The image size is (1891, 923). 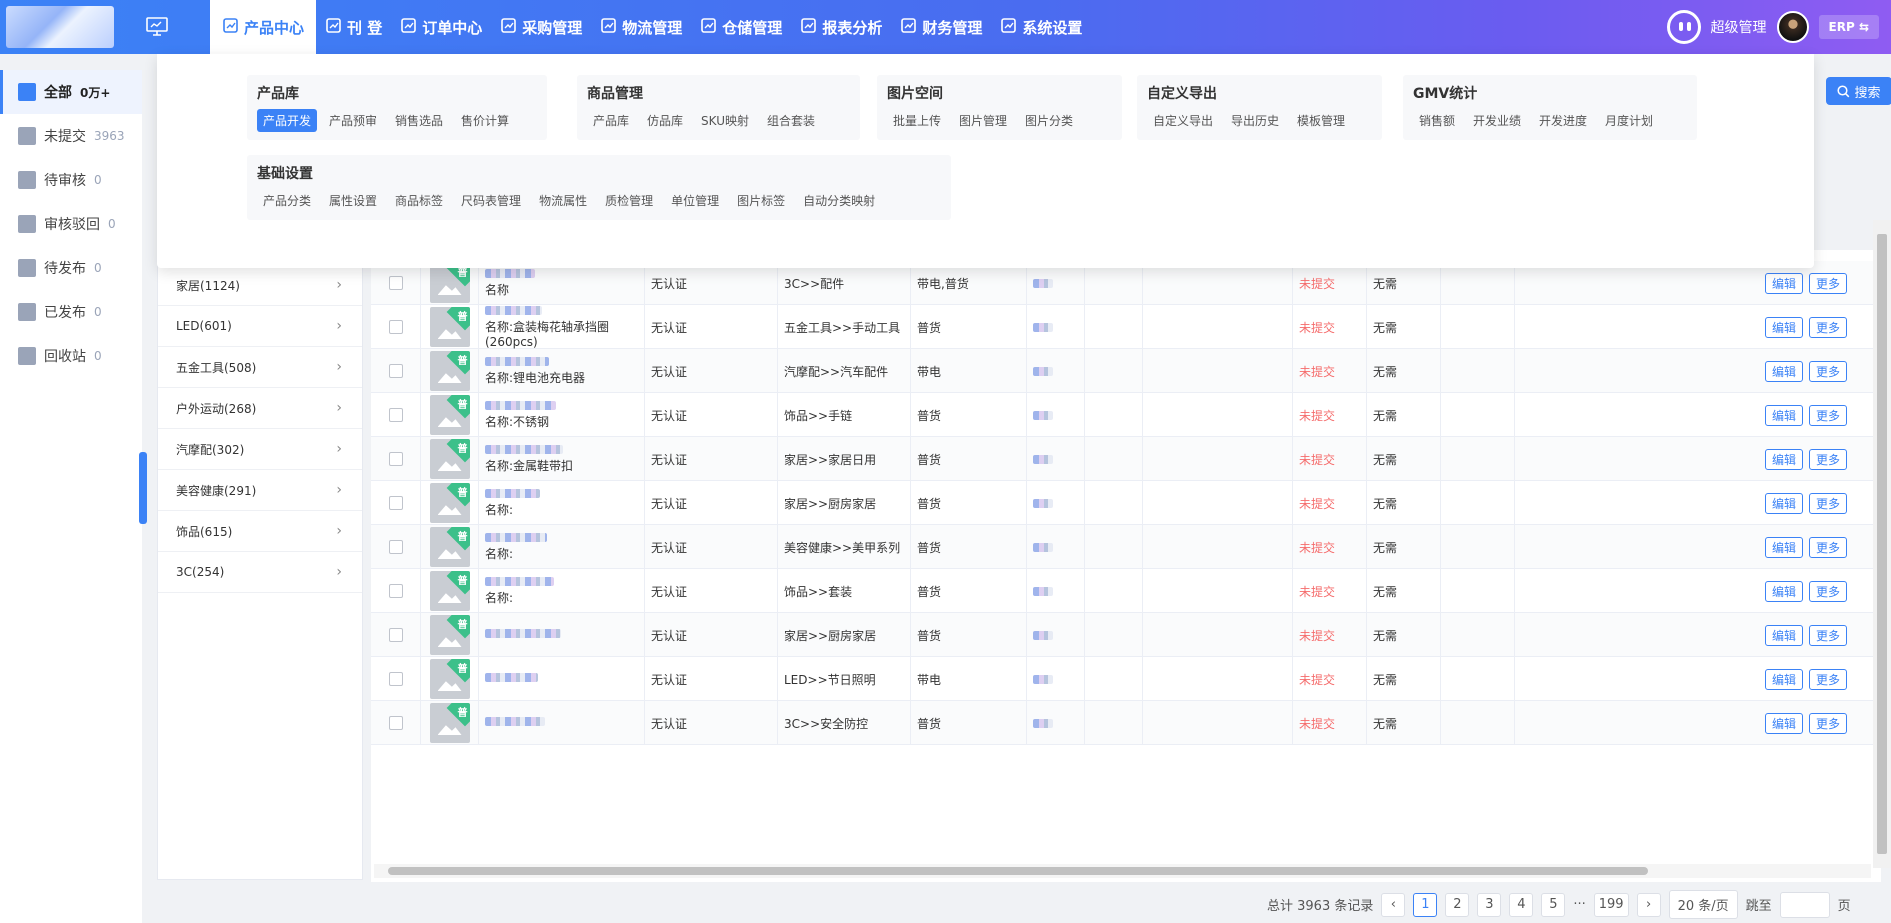 What do you see at coordinates (71, 92) in the screenshot?
I see `sidebar-item-0: 全部 0万+` at bounding box center [71, 92].